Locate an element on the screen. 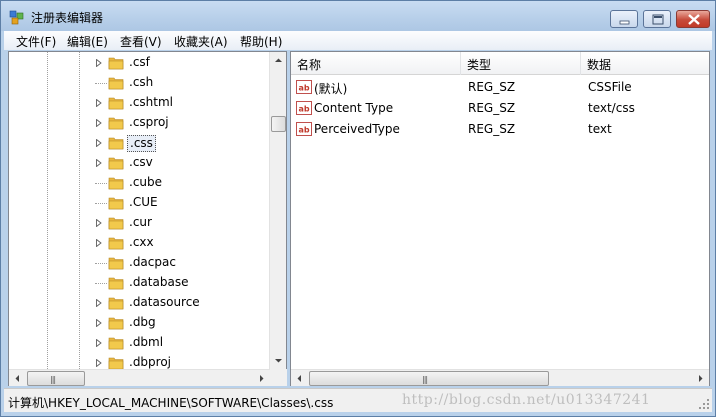  tree-item: .dbg is located at coordinates (139, 323).